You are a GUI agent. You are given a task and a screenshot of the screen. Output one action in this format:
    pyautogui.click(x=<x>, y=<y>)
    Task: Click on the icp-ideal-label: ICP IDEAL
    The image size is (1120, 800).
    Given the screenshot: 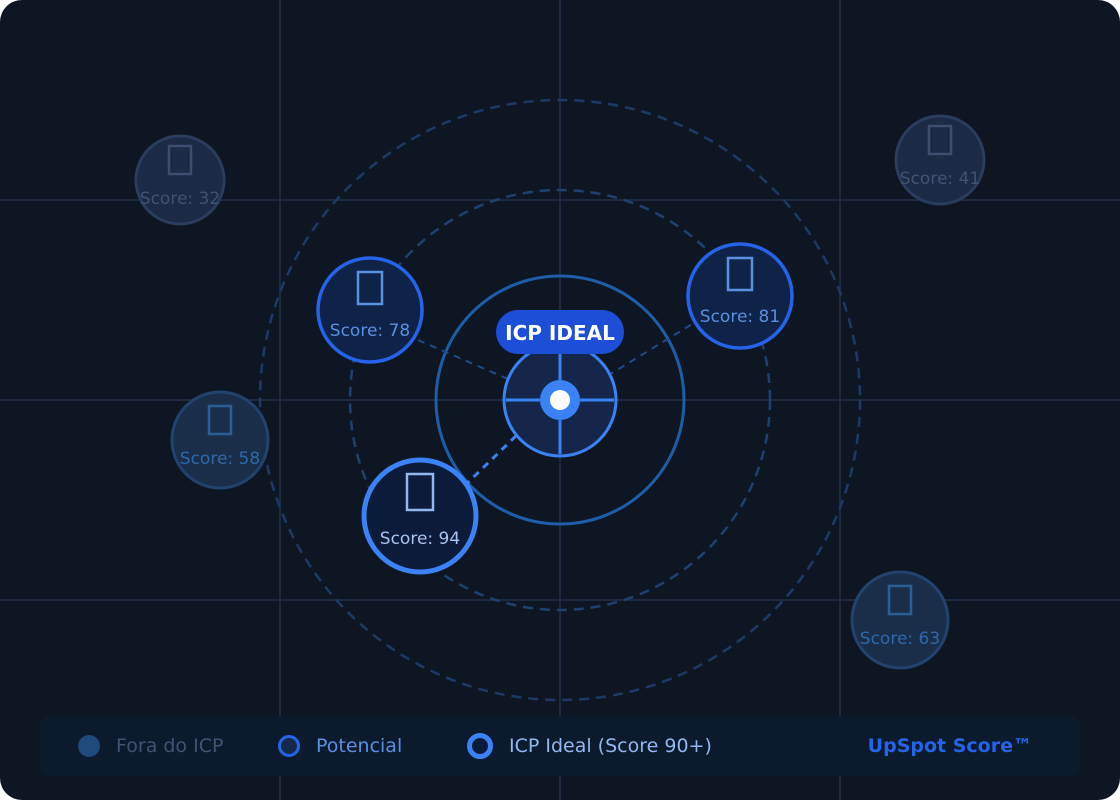 What is the action you would take?
    pyautogui.click(x=560, y=333)
    